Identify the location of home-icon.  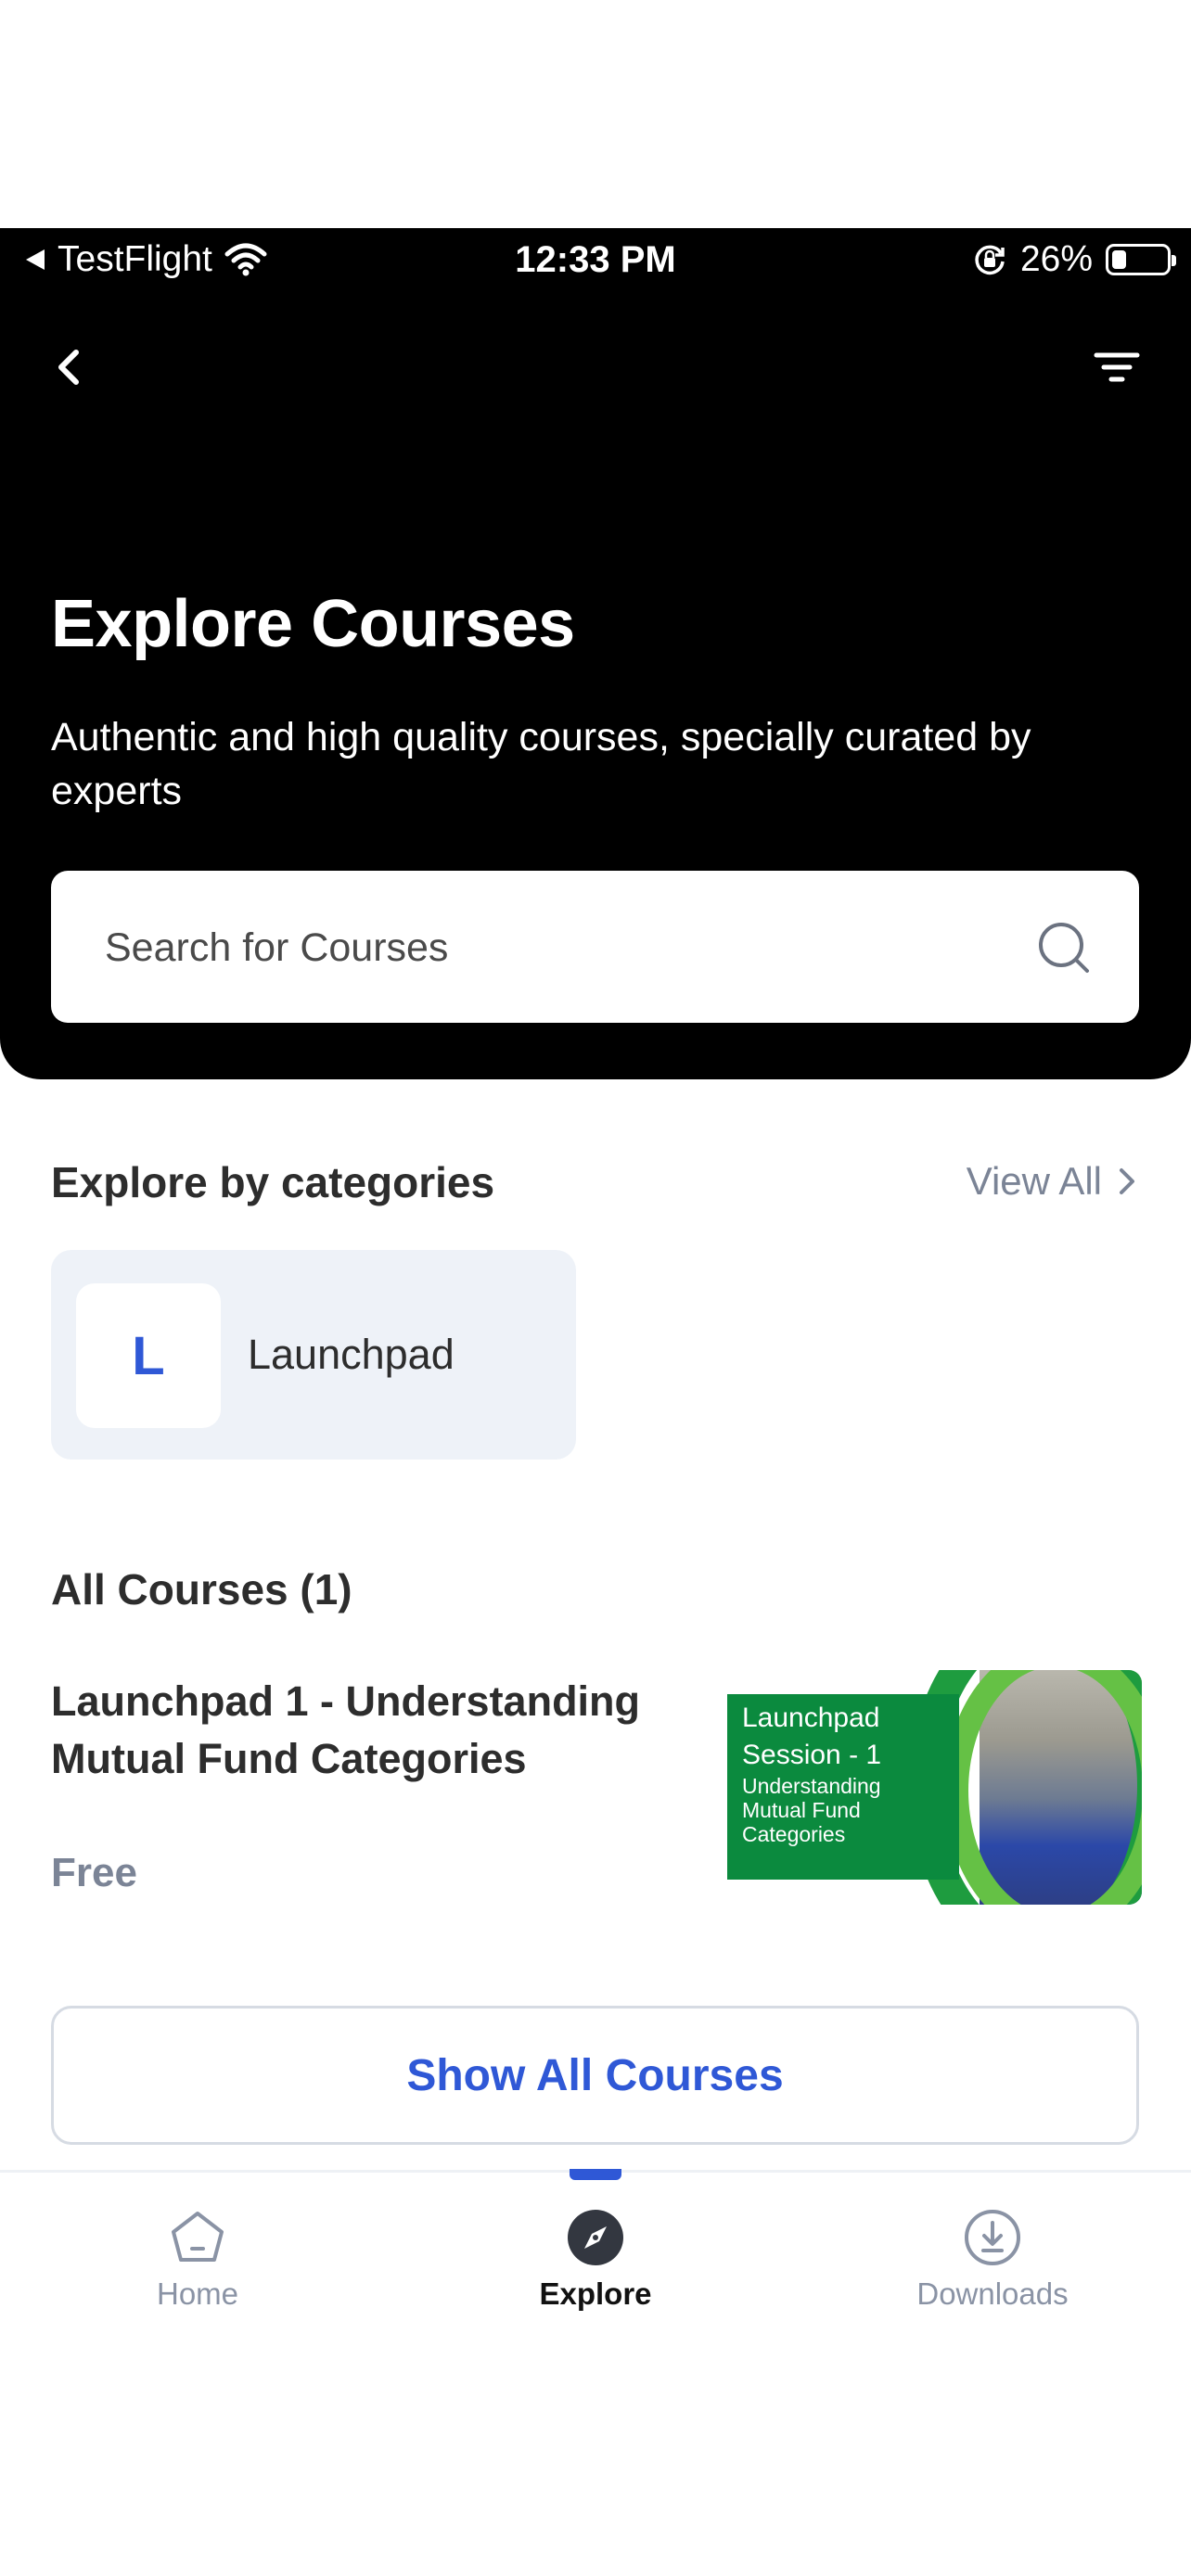
(198, 2237).